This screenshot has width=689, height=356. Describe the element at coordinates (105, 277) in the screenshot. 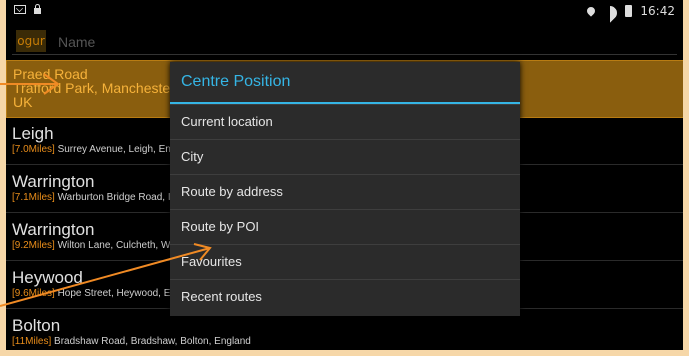

I see `annotation-arrow` at that location.